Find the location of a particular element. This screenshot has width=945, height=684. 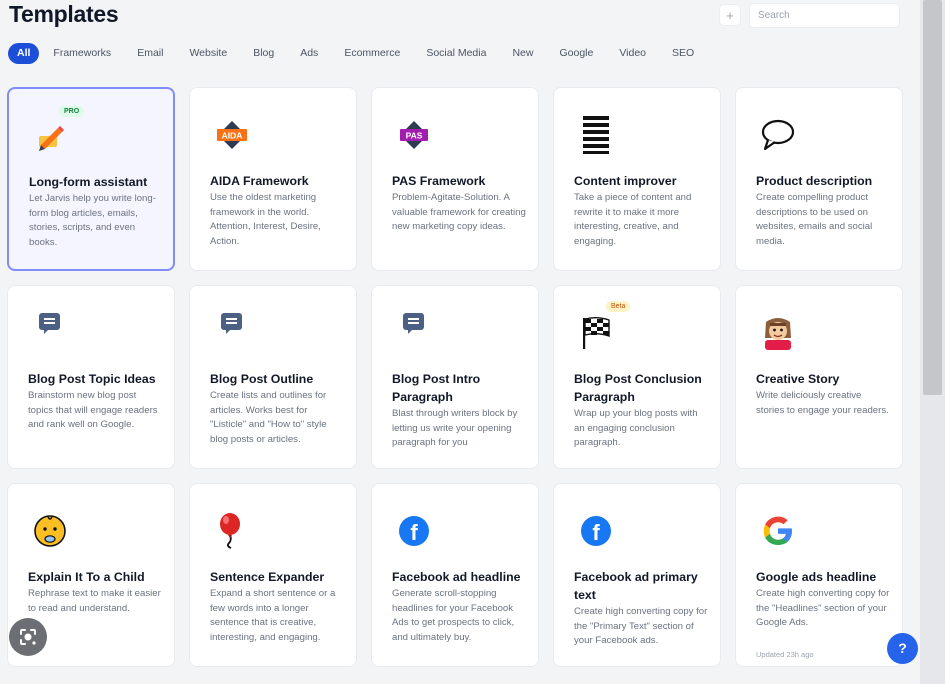

card-title: AIDA Framework is located at coordinates (259, 181).